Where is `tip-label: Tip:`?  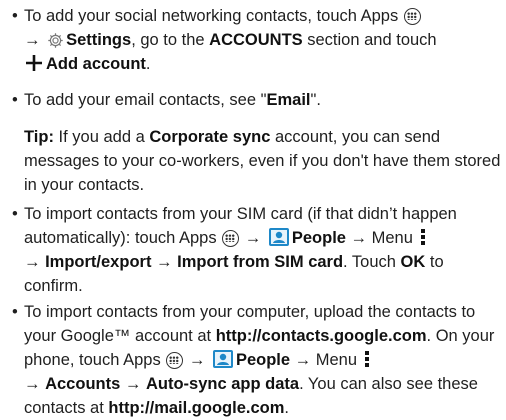 tip-label: Tip: is located at coordinates (39, 137).